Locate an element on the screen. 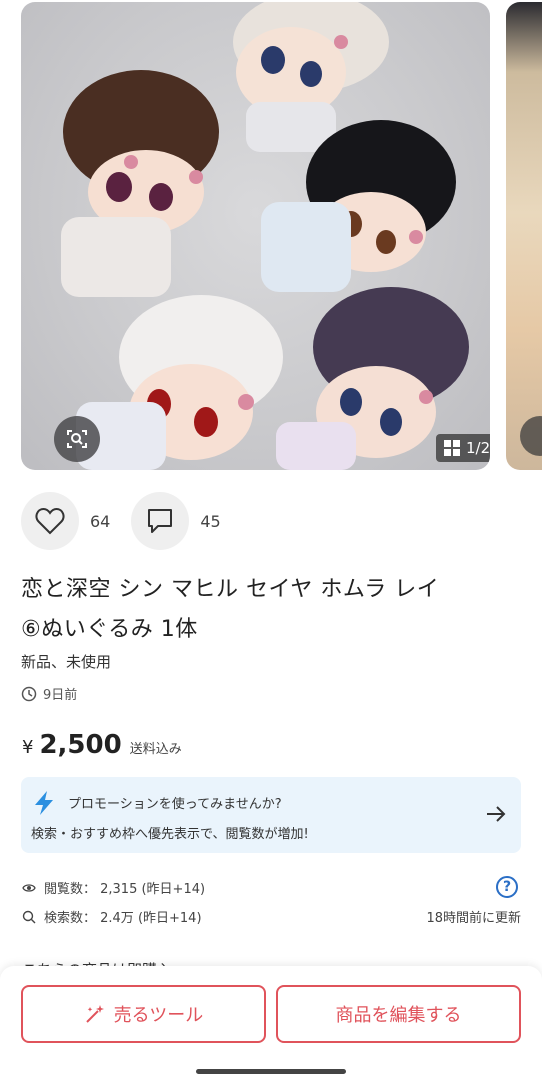 Image resolution: width=542 pixels, height=1080 pixels. image-search-button is located at coordinates (77, 439).